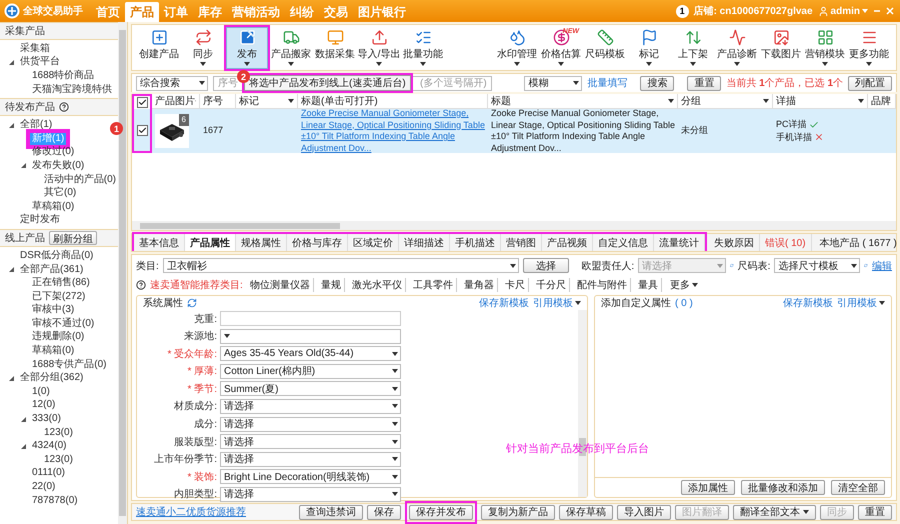 The height and width of the screenshot is (524, 900). Describe the element at coordinates (515, 285) in the screenshot. I see `category-suggestion: 卡尺` at that location.